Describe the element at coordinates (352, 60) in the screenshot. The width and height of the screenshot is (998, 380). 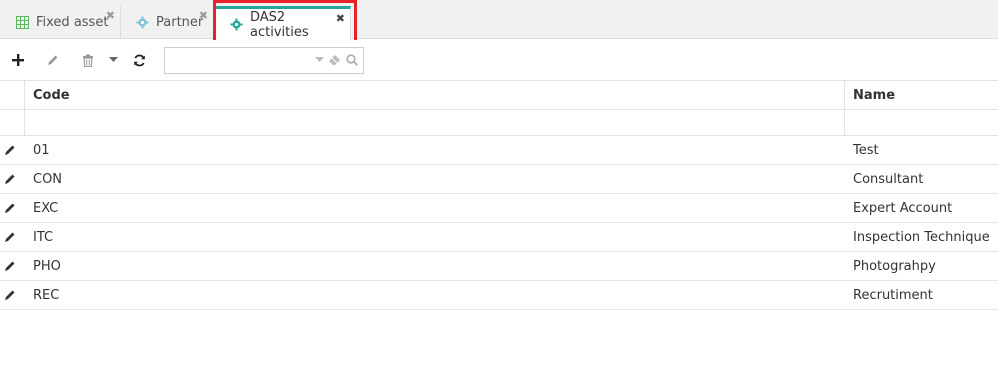
I see `search-icon` at that location.